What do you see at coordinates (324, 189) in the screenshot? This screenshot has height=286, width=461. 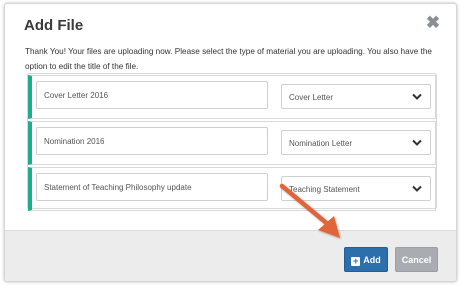 I see `material-type-value: Teaching Statement` at bounding box center [324, 189].